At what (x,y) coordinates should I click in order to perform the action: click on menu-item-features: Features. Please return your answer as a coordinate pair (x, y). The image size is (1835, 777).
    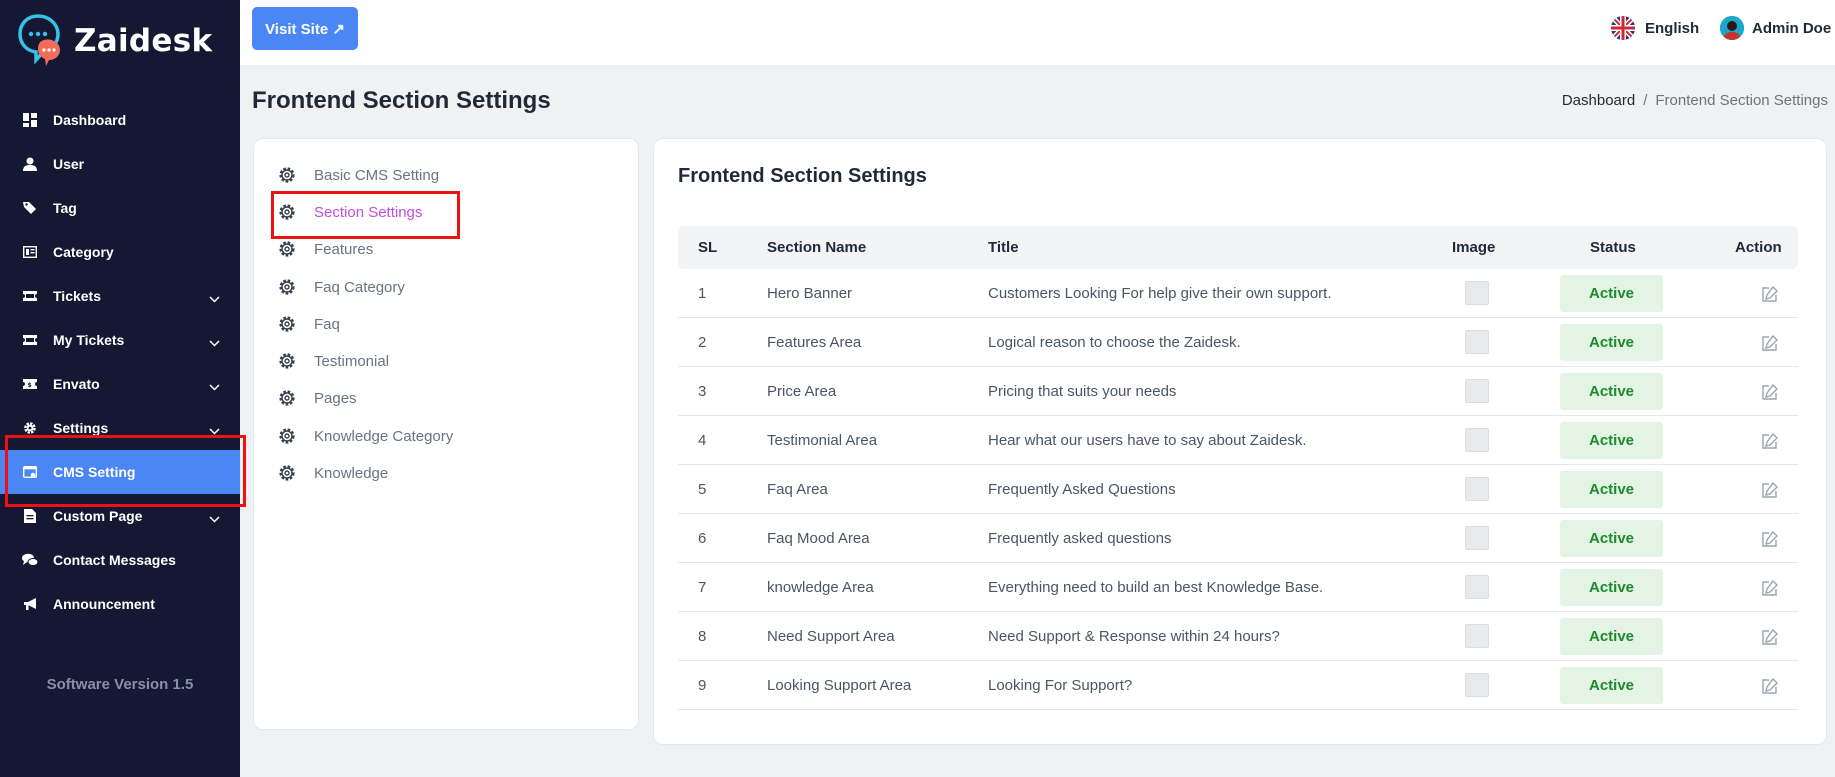
    Looking at the image, I should click on (325, 249).